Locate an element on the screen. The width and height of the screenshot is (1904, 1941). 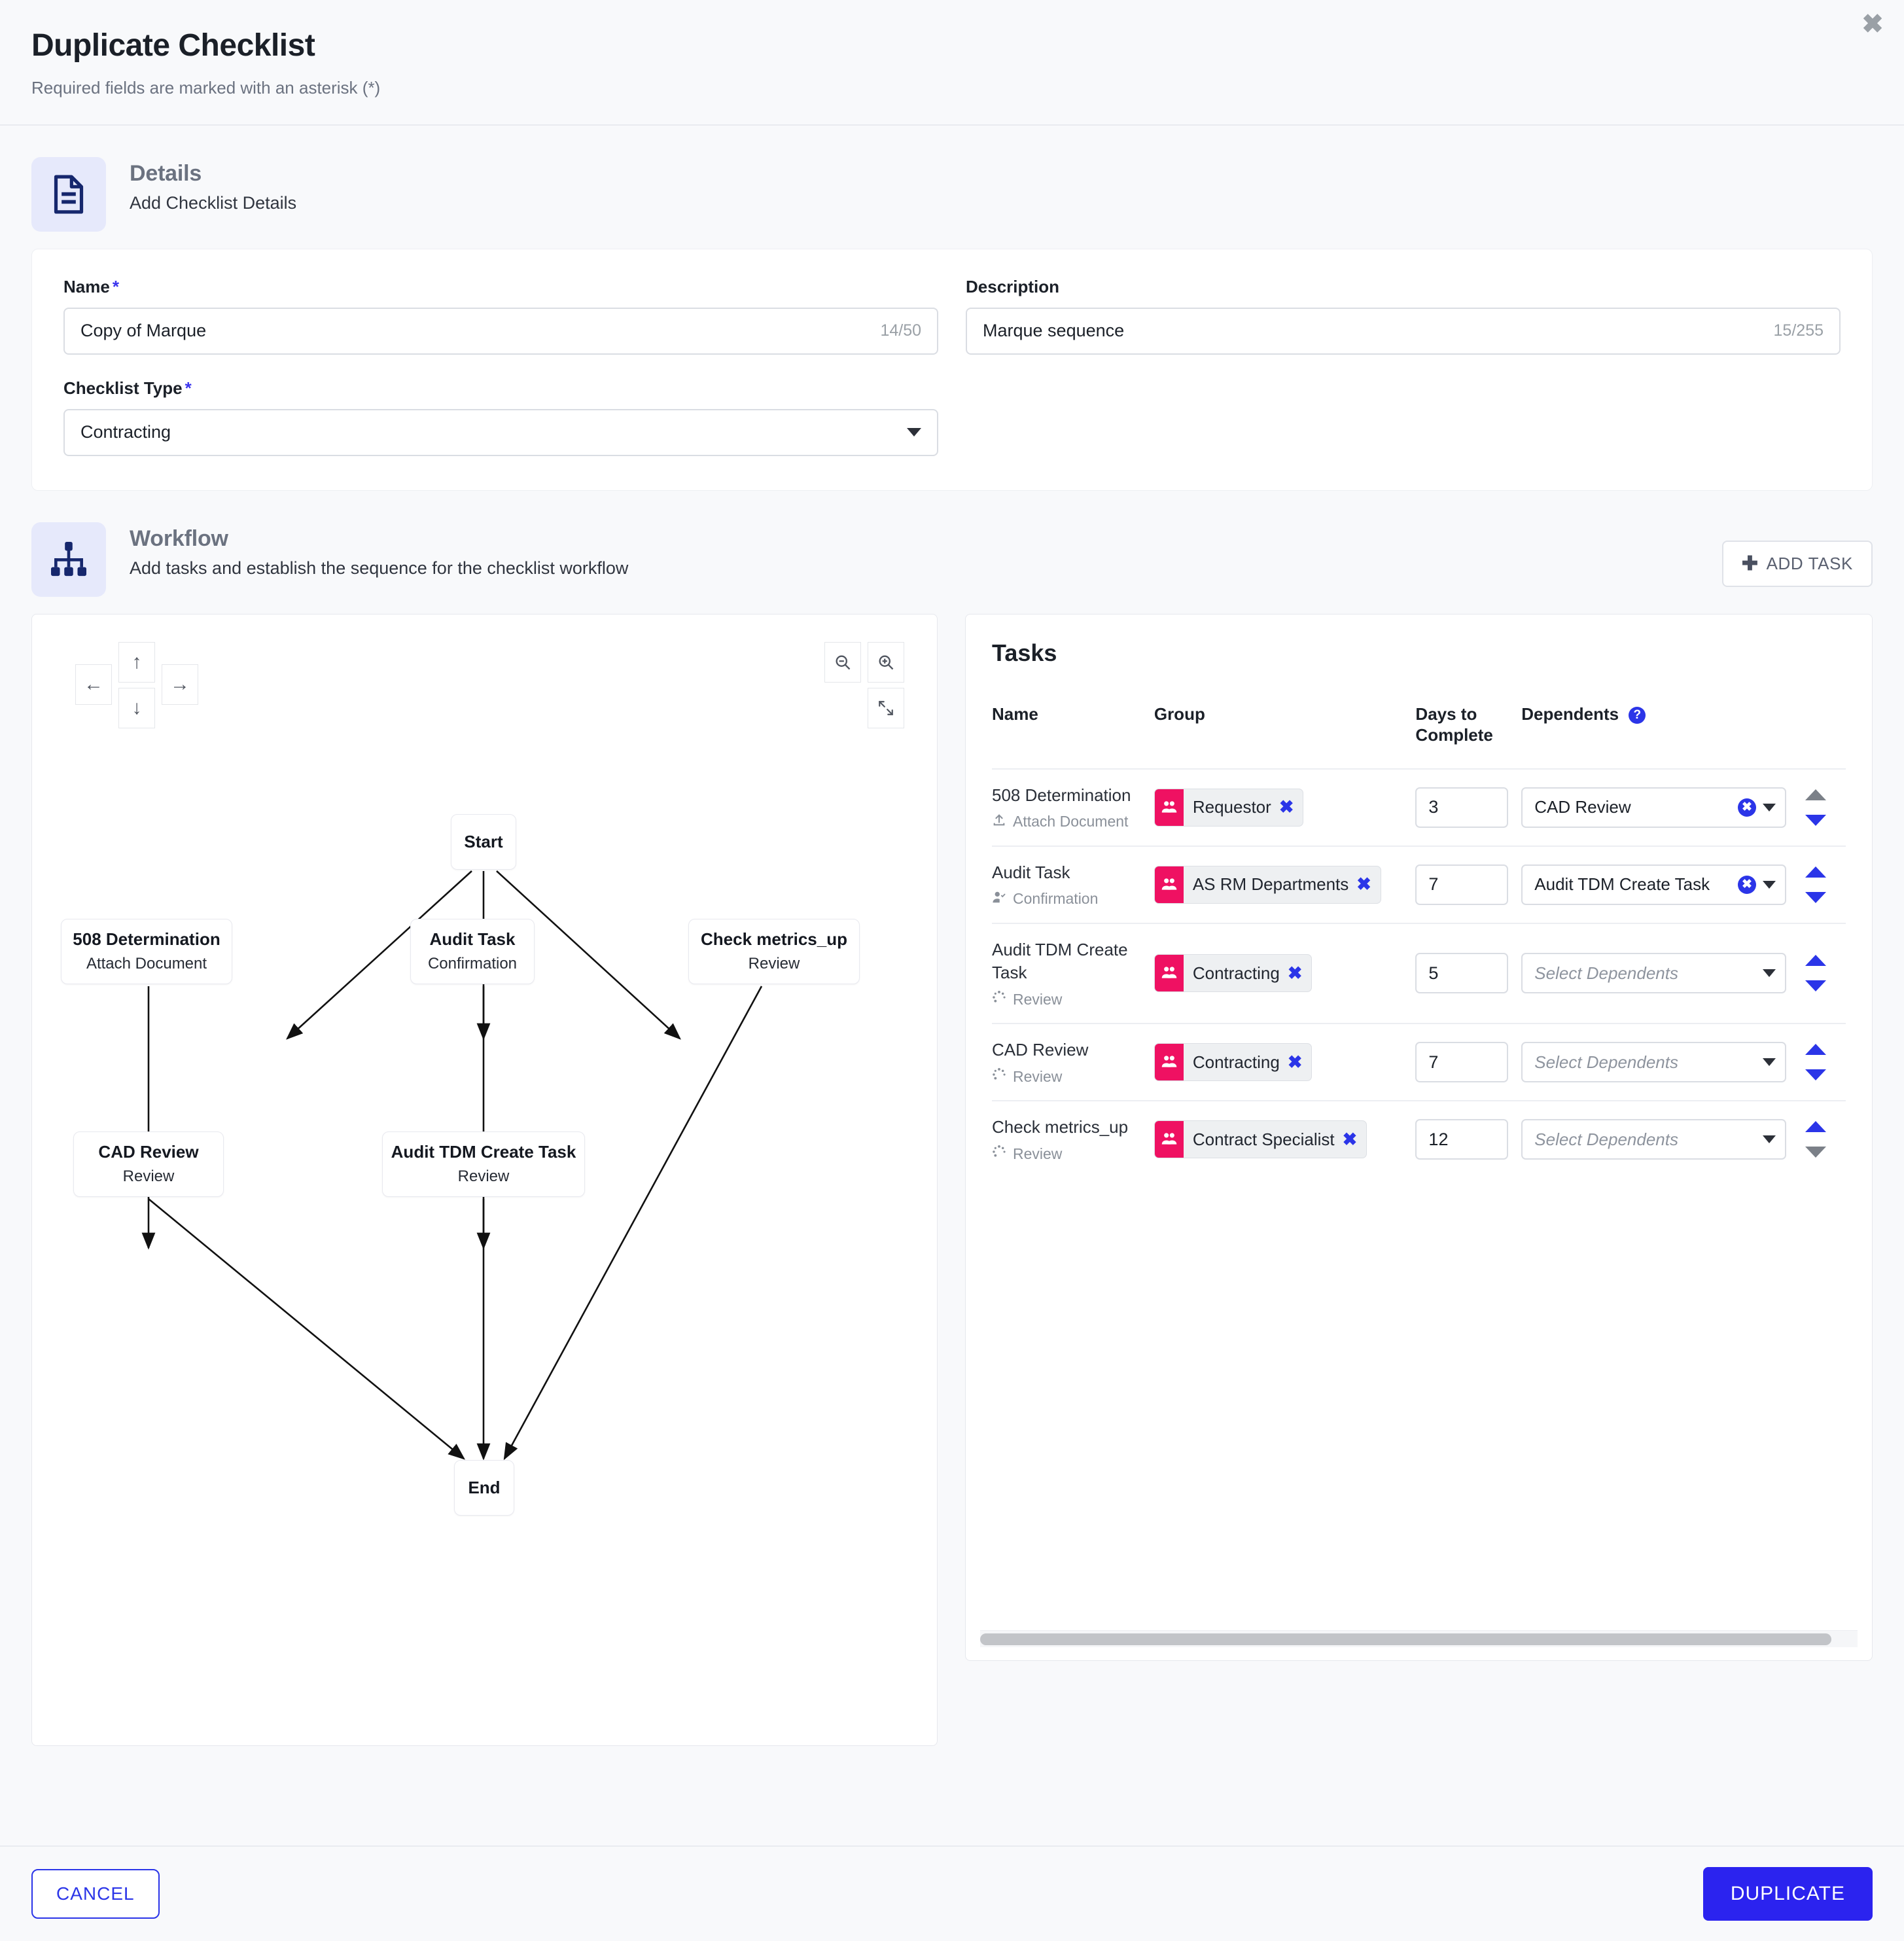
column-header-group: Group is located at coordinates (1179, 714).